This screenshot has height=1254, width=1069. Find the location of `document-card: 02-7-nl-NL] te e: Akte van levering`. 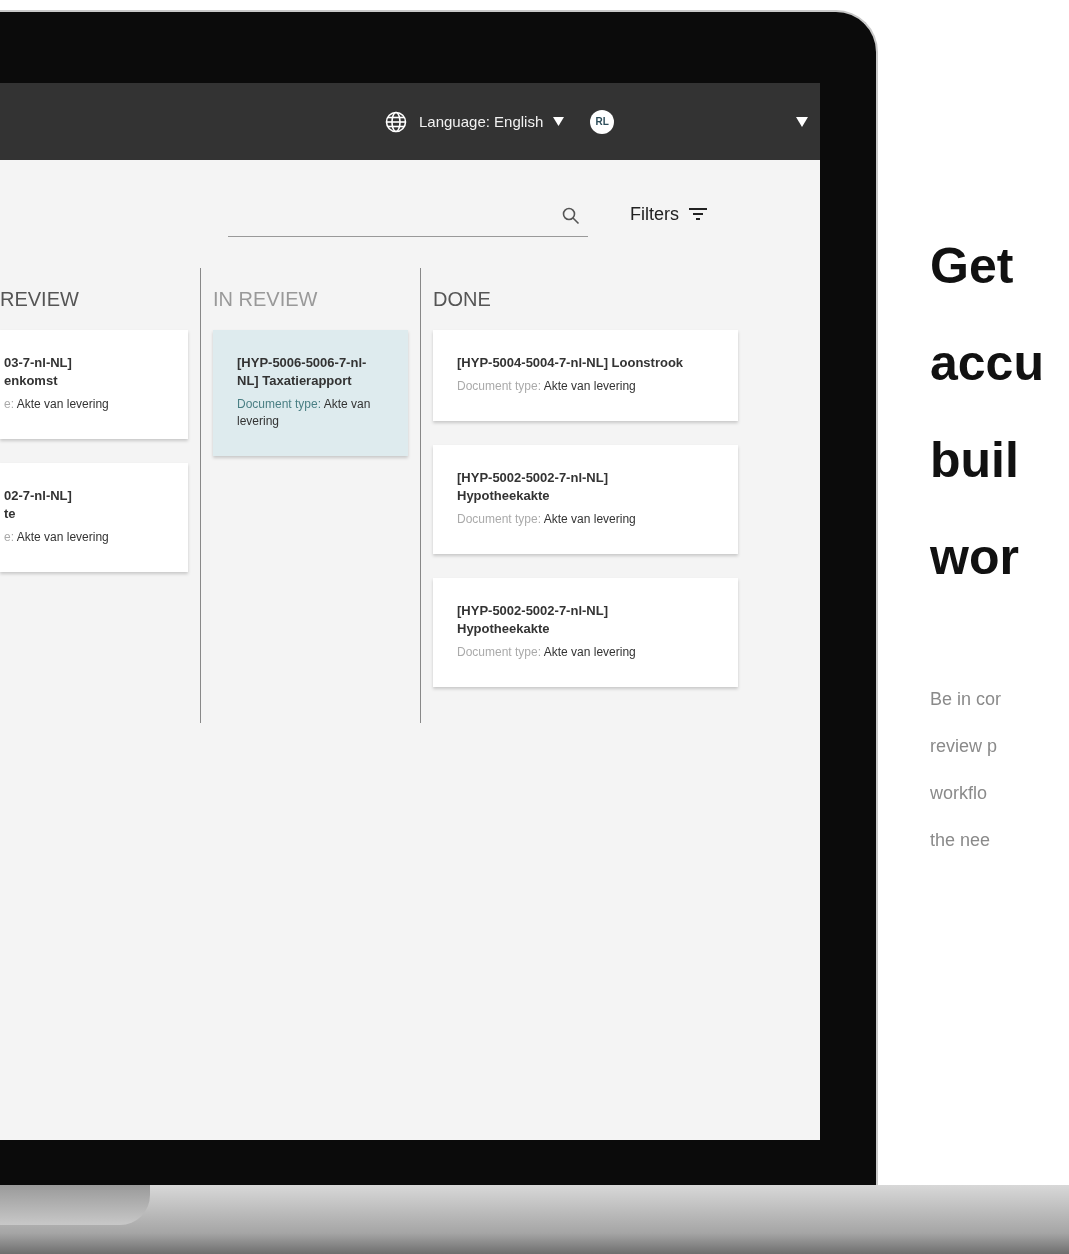

document-card: 02-7-nl-NL] te e: Akte van levering is located at coordinates (94, 517).